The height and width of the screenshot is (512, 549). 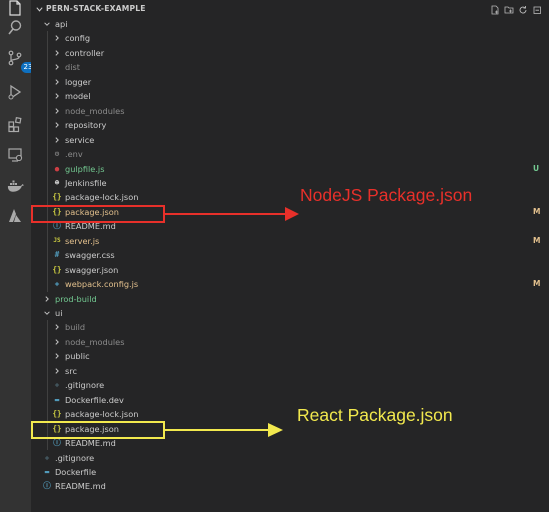 I want to click on folder-service: service, so click(x=290, y=140).